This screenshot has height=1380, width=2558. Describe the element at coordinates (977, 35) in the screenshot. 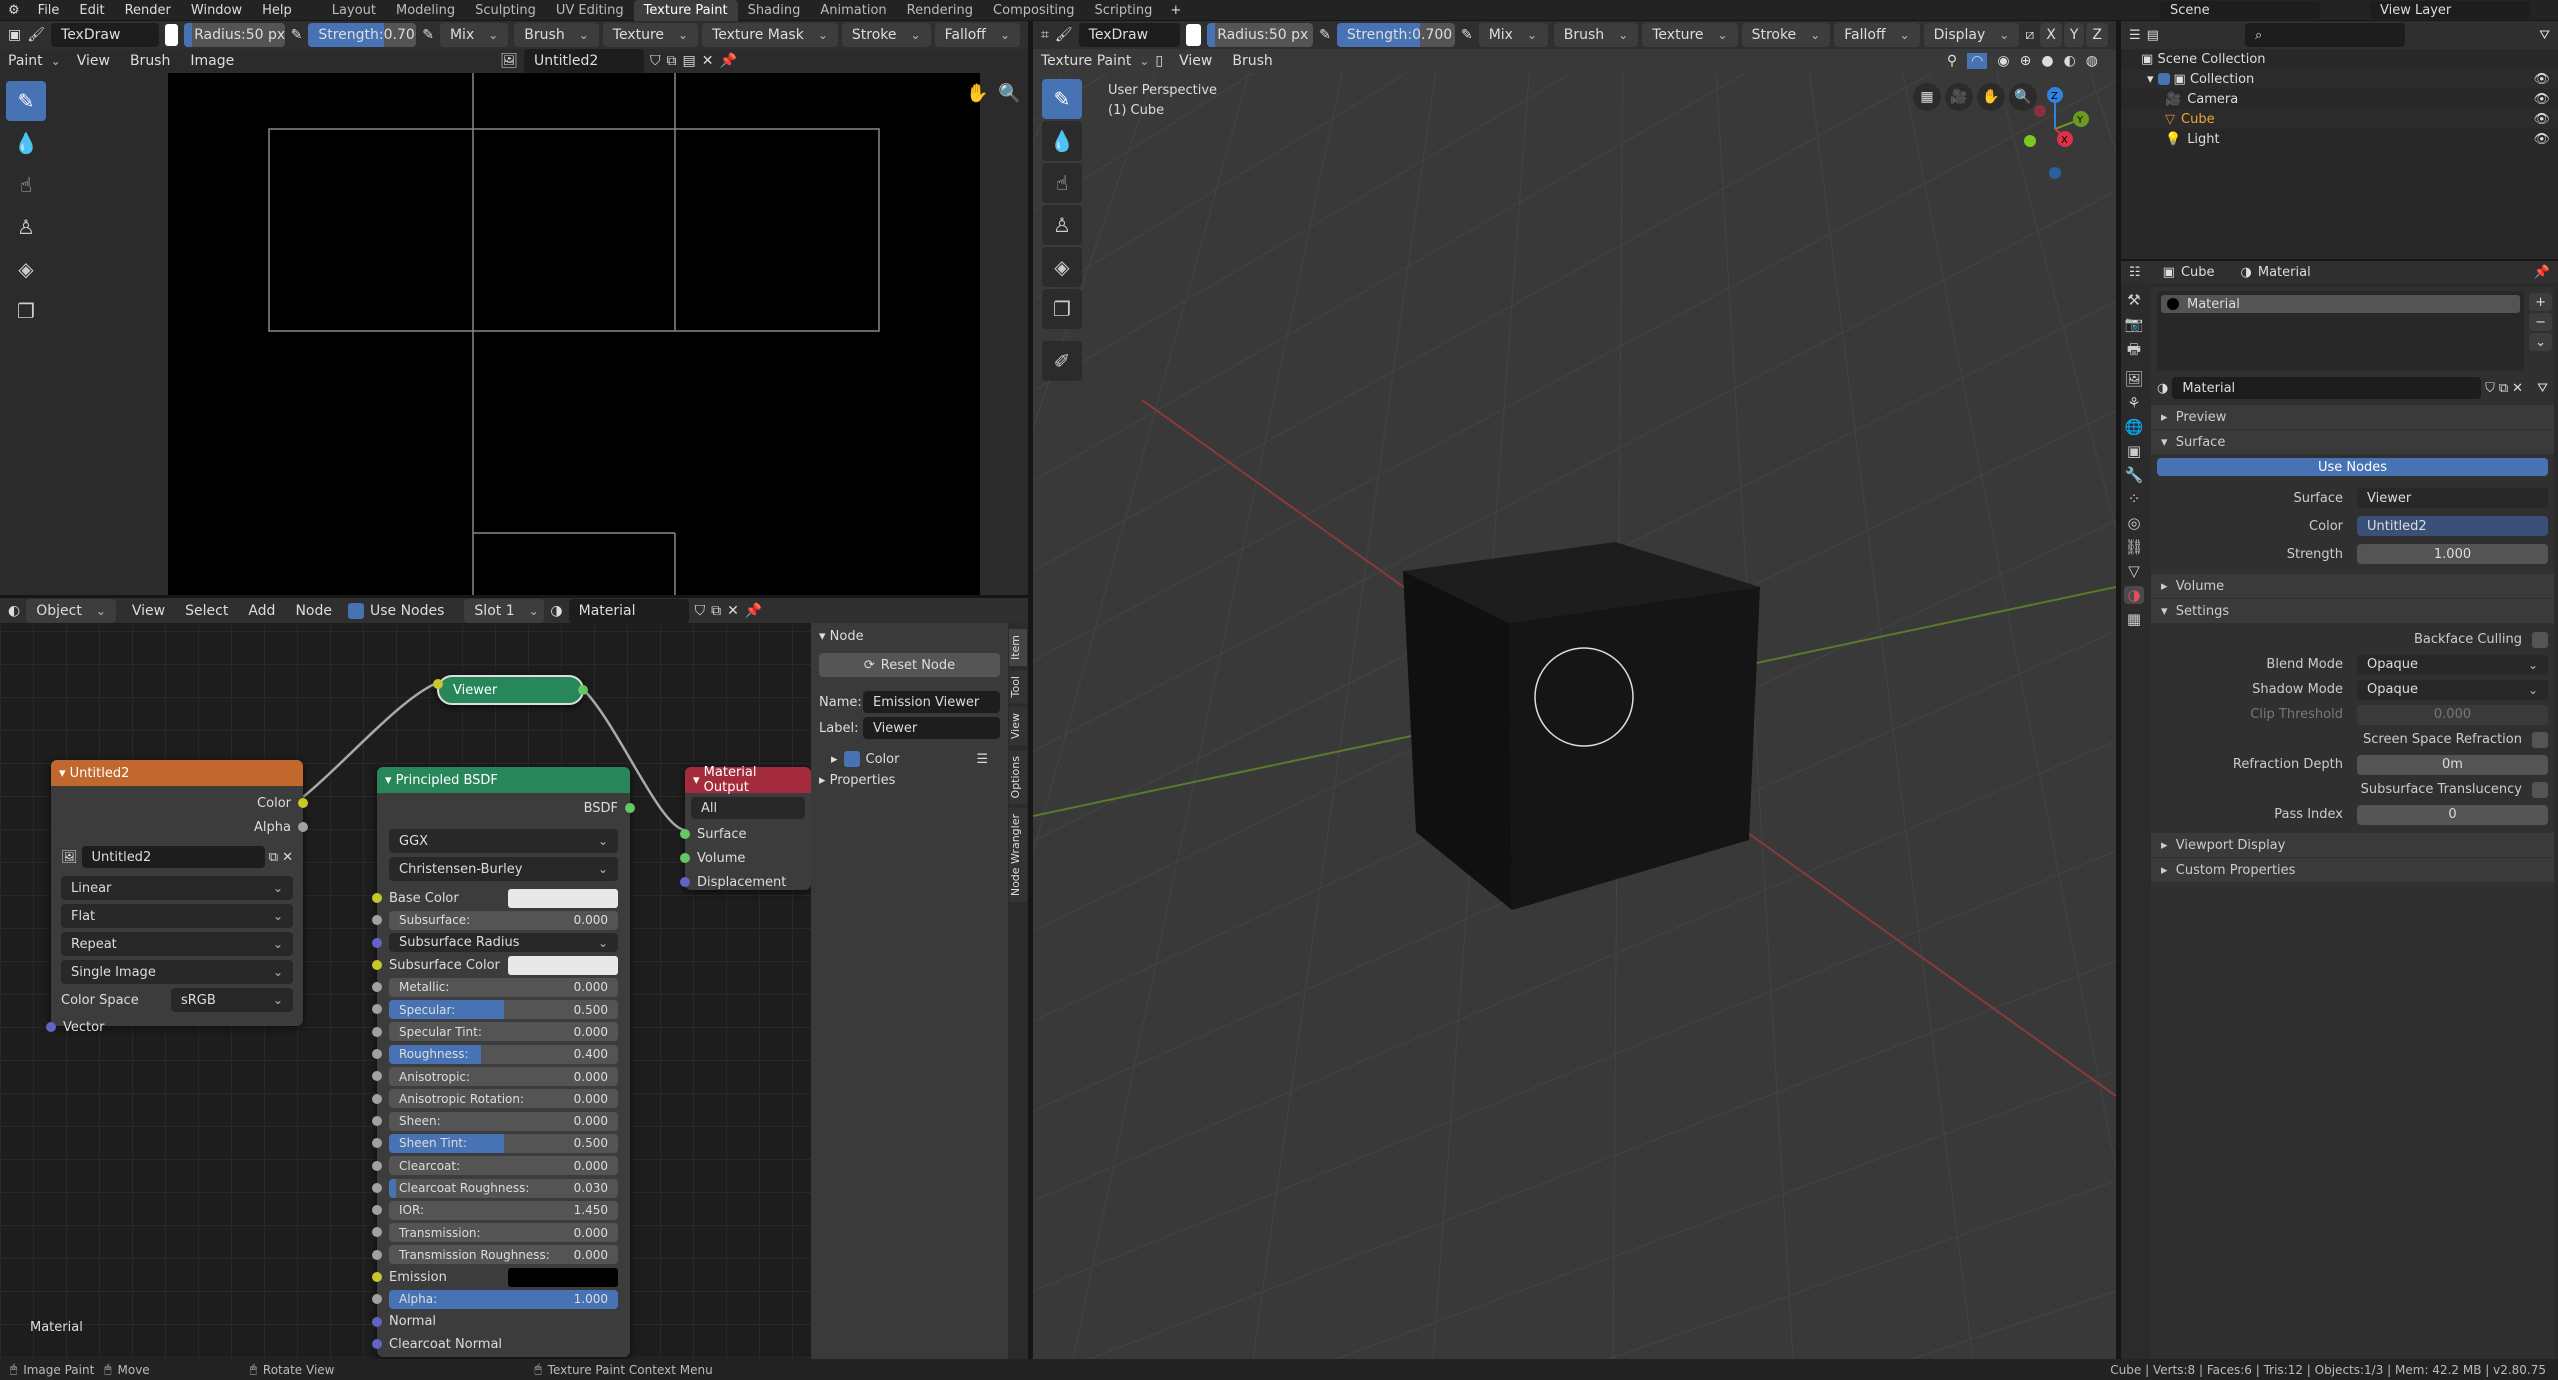

I see `falloff-dropdown: Falloff` at that location.